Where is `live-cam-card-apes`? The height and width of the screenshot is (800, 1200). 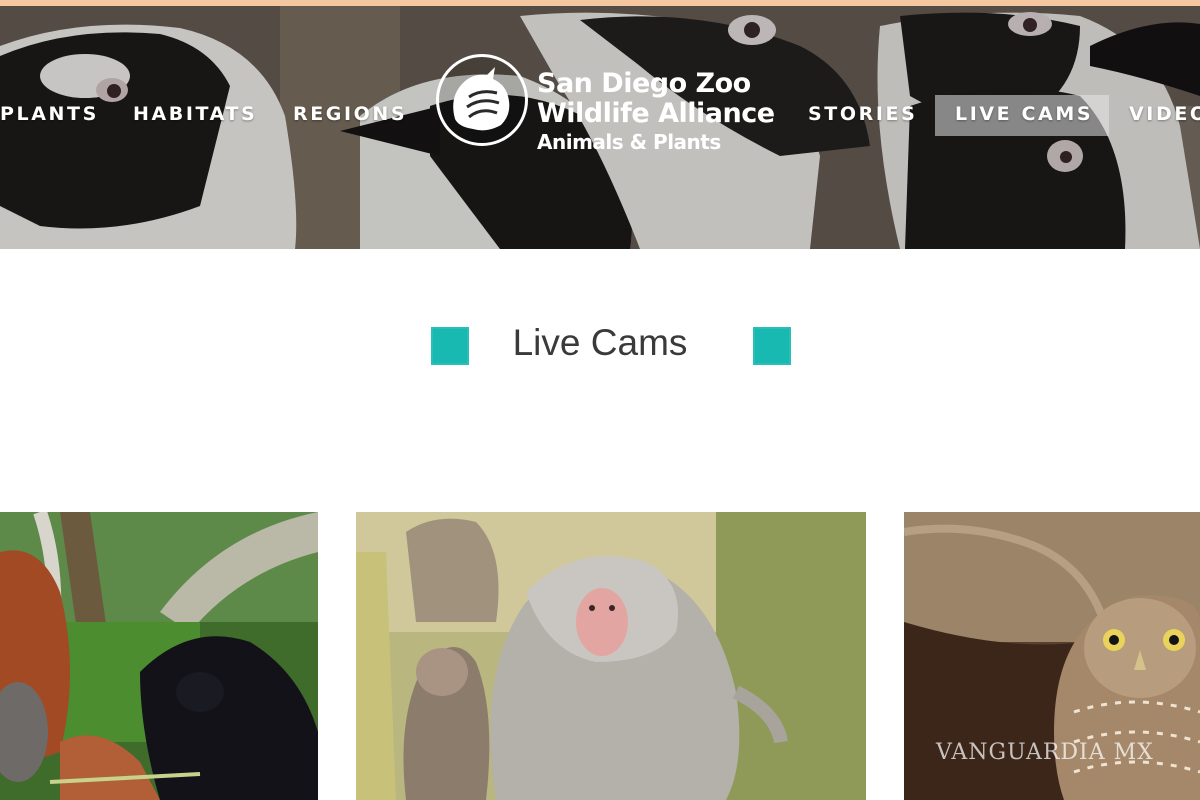
live-cam-card-apes is located at coordinates (159, 656).